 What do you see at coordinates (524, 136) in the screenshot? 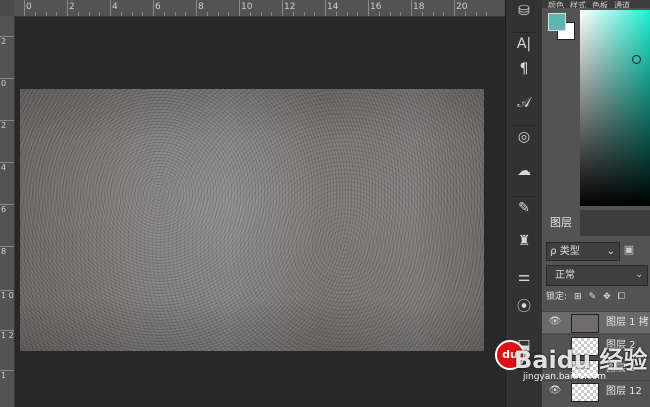
I see `adjust-icon: ◎` at bounding box center [524, 136].